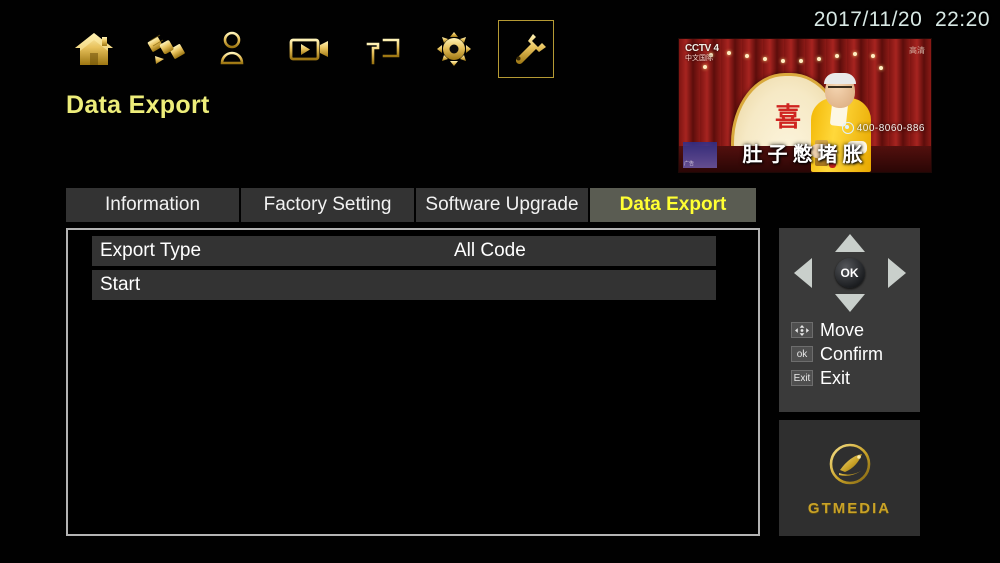  Describe the element at coordinates (901, 19) in the screenshot. I see `clock: 2017/11/20 22:20` at that location.